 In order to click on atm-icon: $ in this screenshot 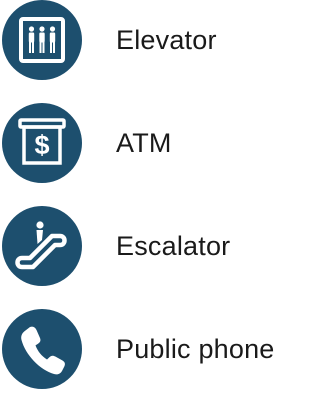, I will do `click(42, 143)`.